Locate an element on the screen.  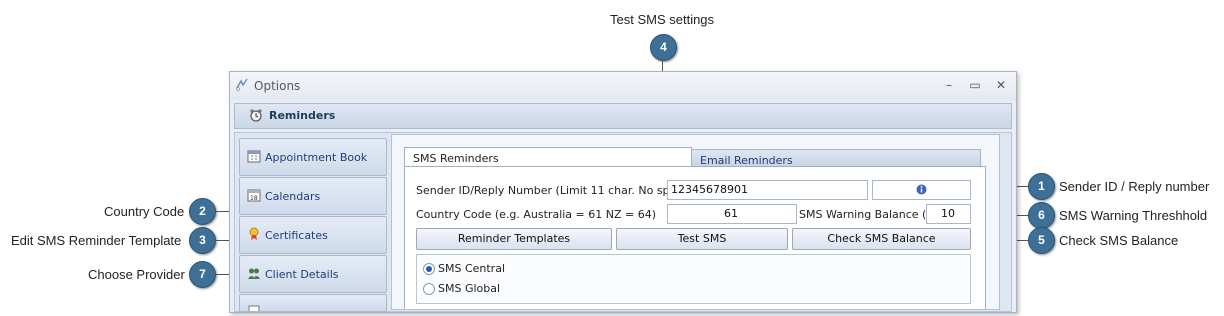
alarm-clock-icon is located at coordinates (256, 115).